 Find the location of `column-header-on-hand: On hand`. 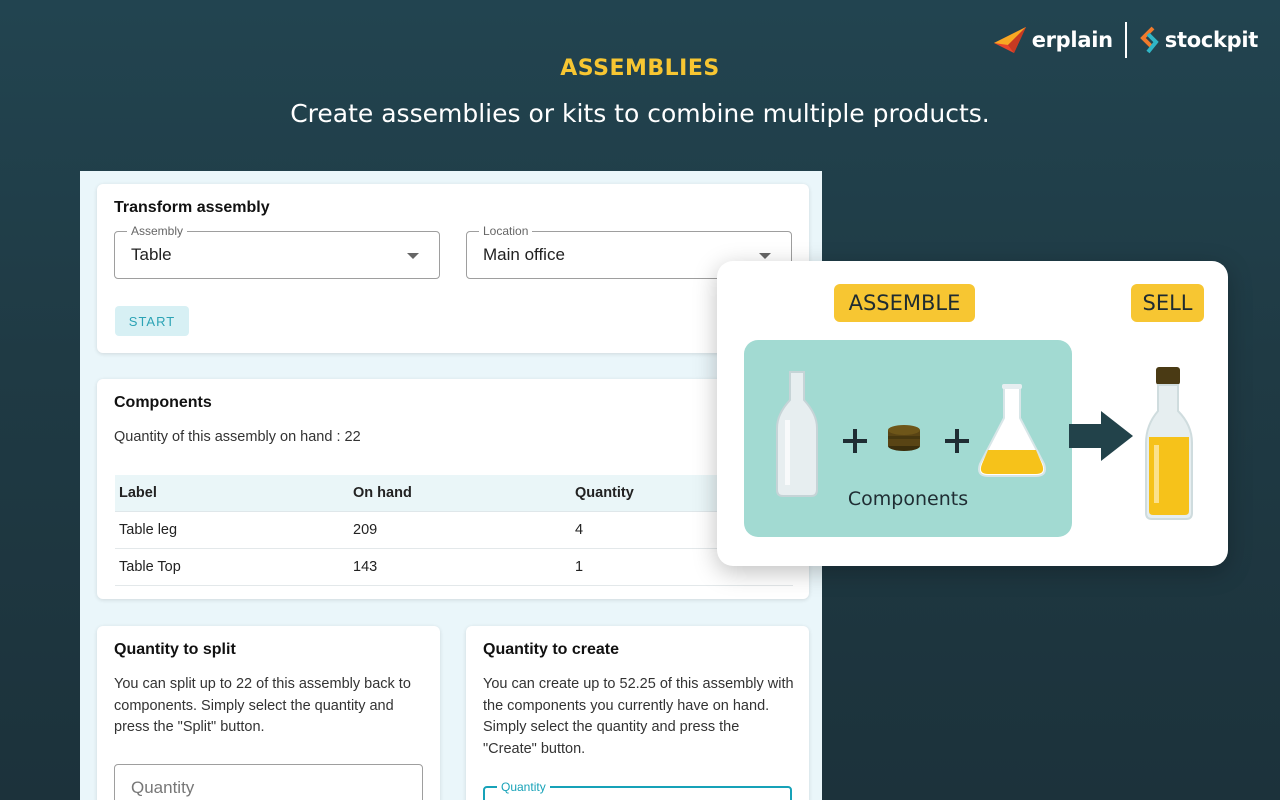

column-header-on-hand: On hand is located at coordinates (460, 493).